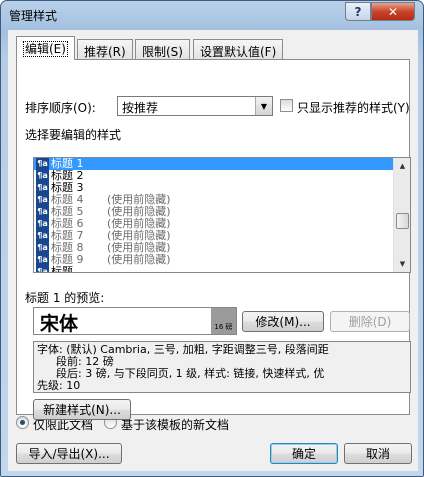 This screenshot has width=424, height=477. I want to click on close-icon: ✕, so click(393, 11).